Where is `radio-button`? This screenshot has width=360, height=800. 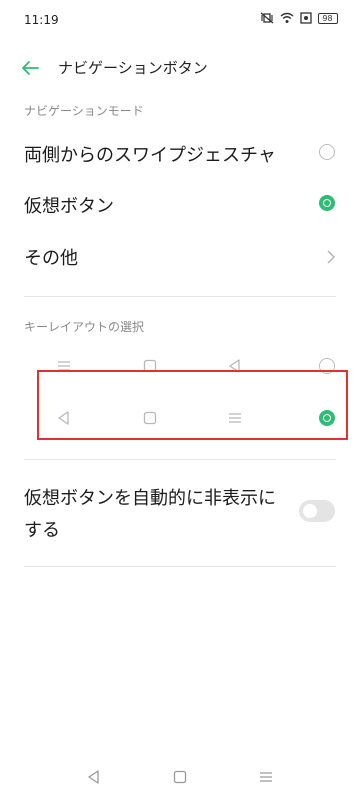
radio-button is located at coordinates (327, 152).